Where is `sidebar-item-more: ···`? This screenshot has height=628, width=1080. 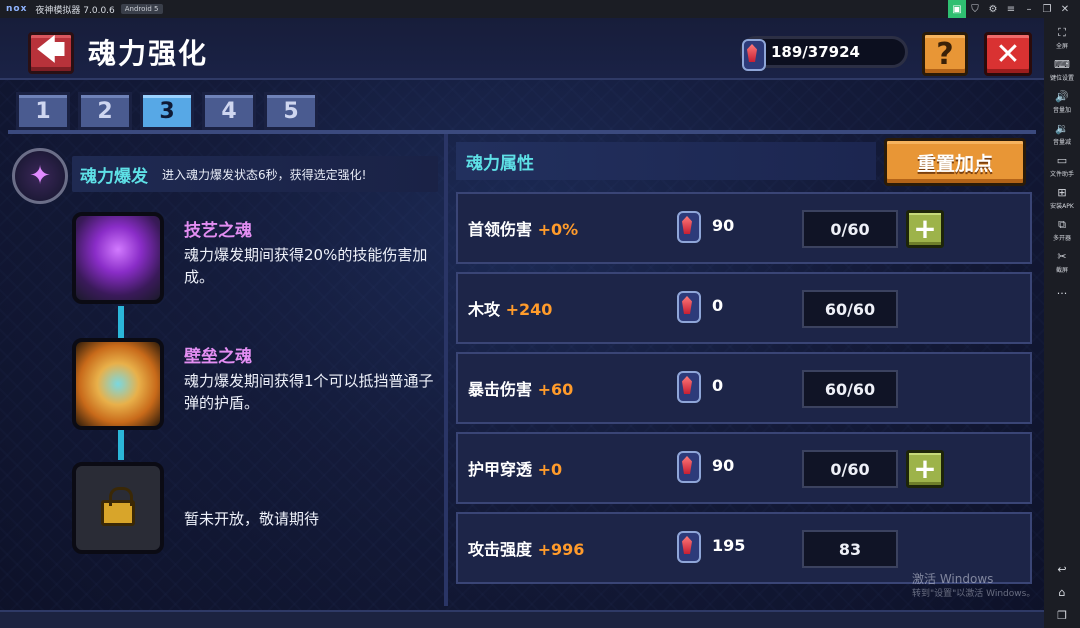
sidebar-item-more: ··· is located at coordinates (1062, 294).